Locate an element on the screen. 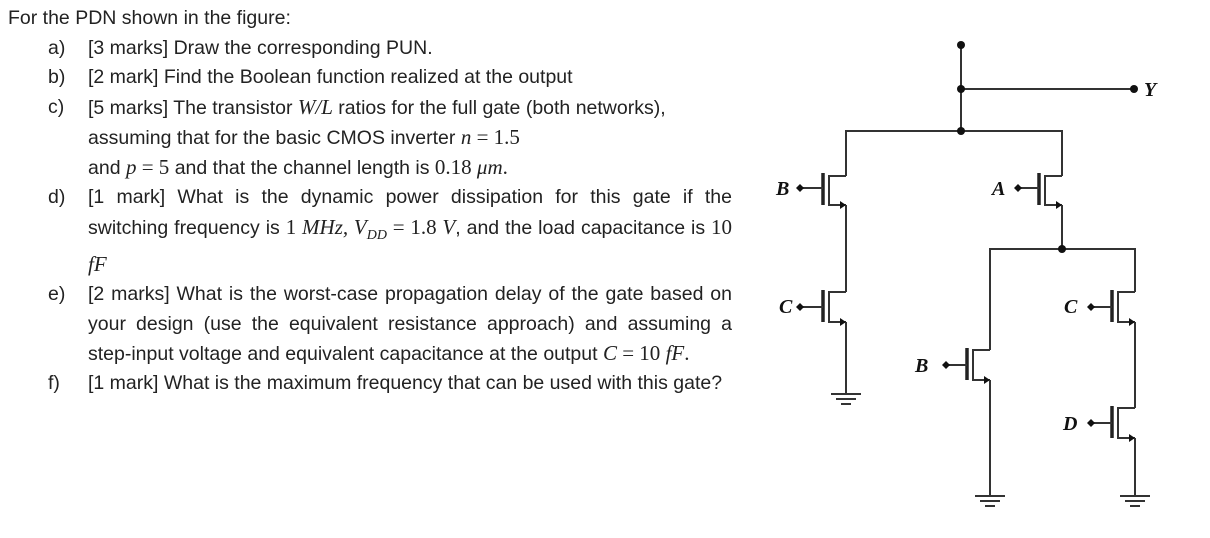 The width and height of the screenshot is (1210, 538). transistor-parallel-b: B is located at coordinates (952, 366).